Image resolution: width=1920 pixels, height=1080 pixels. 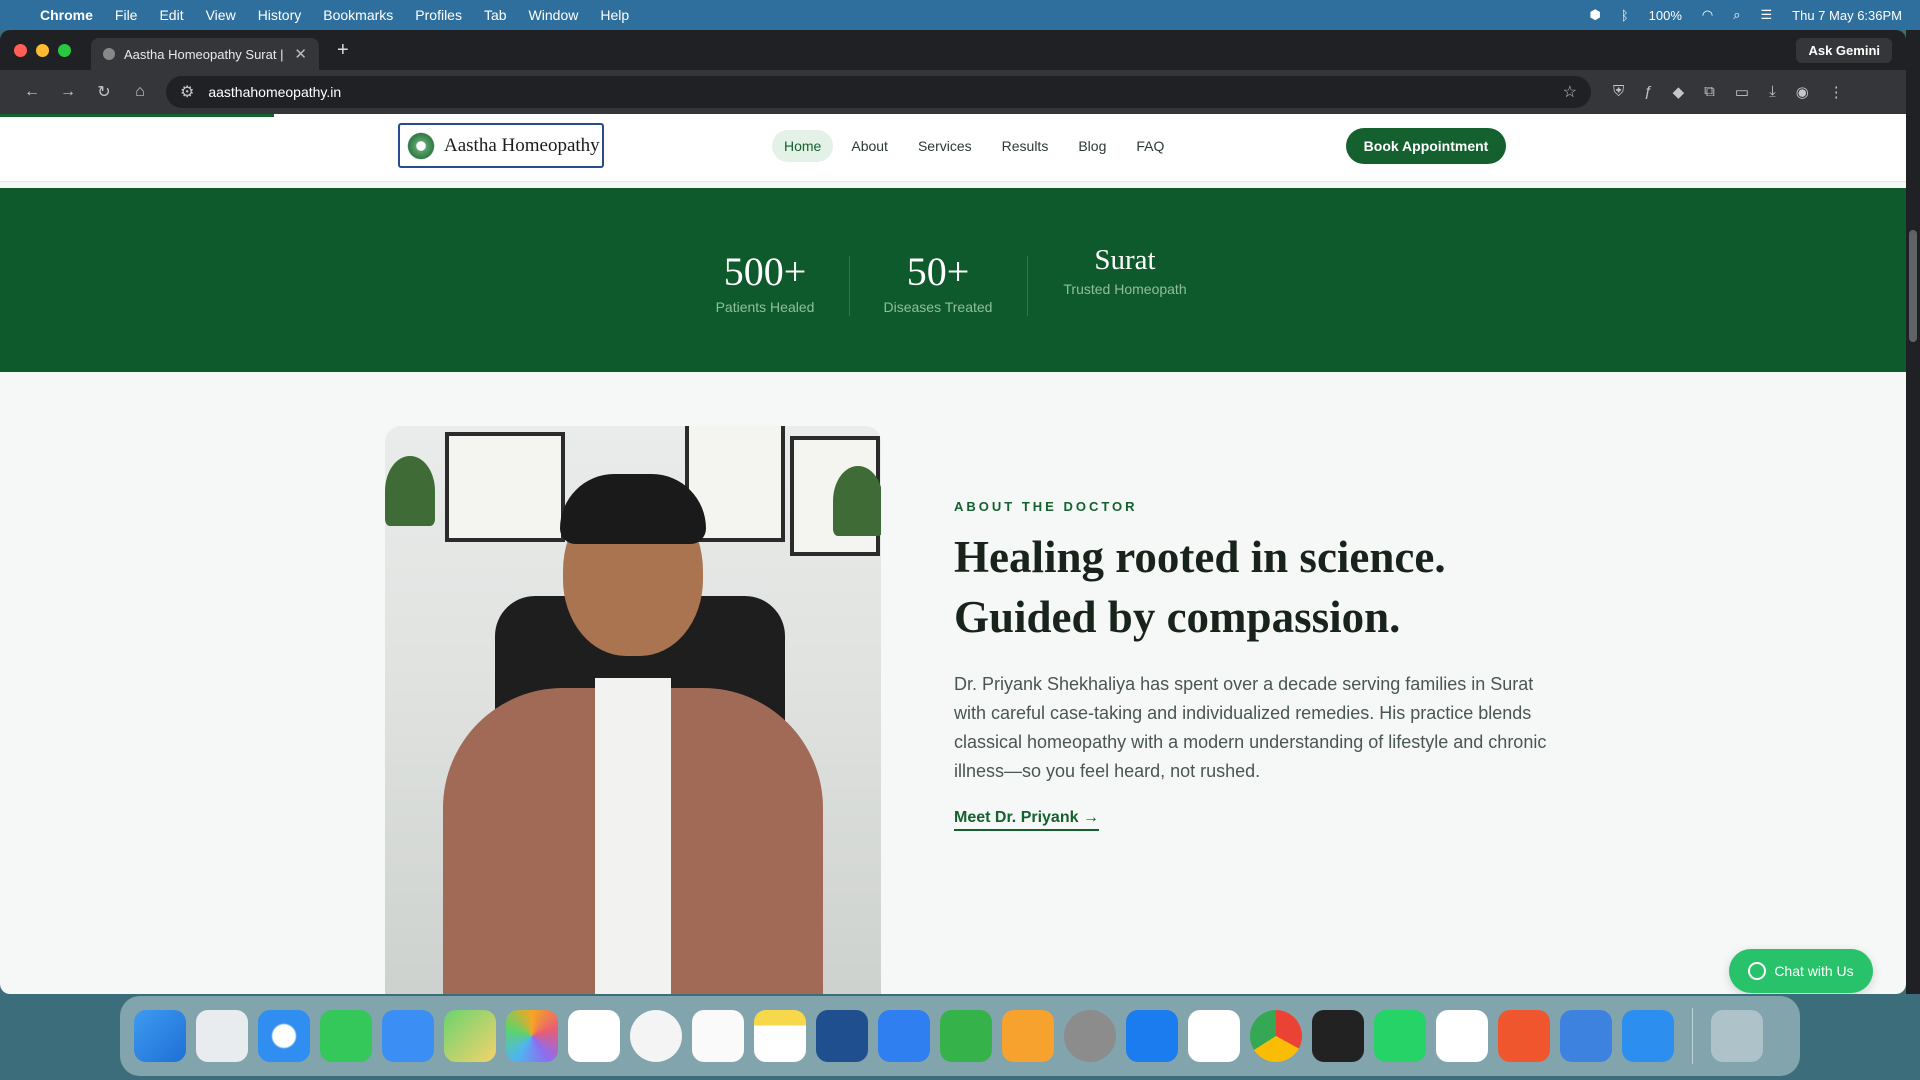 I want to click on photos-icon, so click(x=532, y=1036).